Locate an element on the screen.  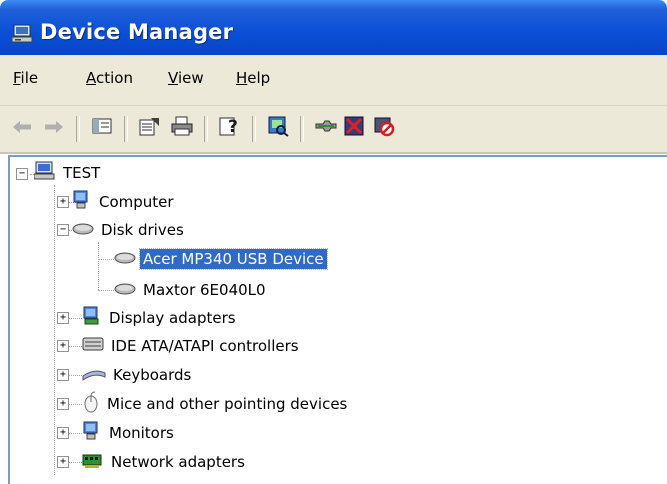
tree-node-computer: Computer is located at coordinates (124, 202).